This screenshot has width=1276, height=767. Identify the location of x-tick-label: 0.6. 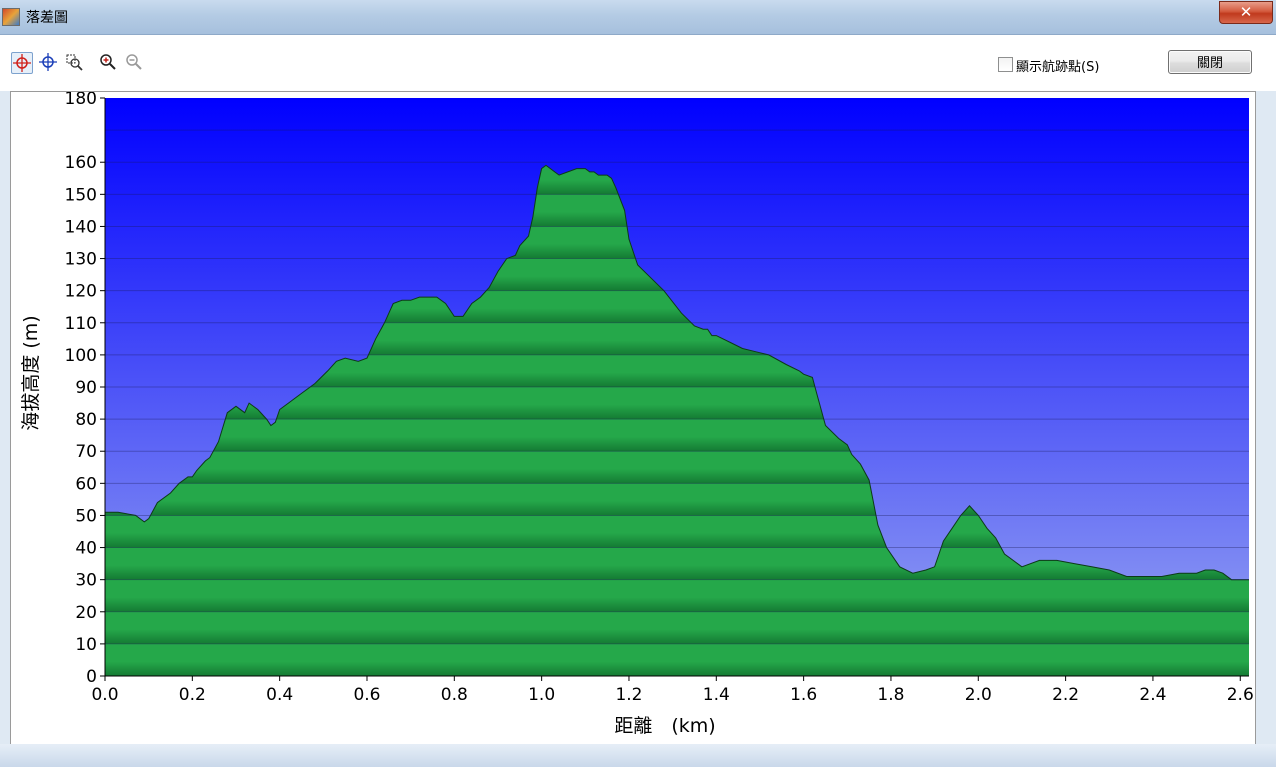
(366, 695).